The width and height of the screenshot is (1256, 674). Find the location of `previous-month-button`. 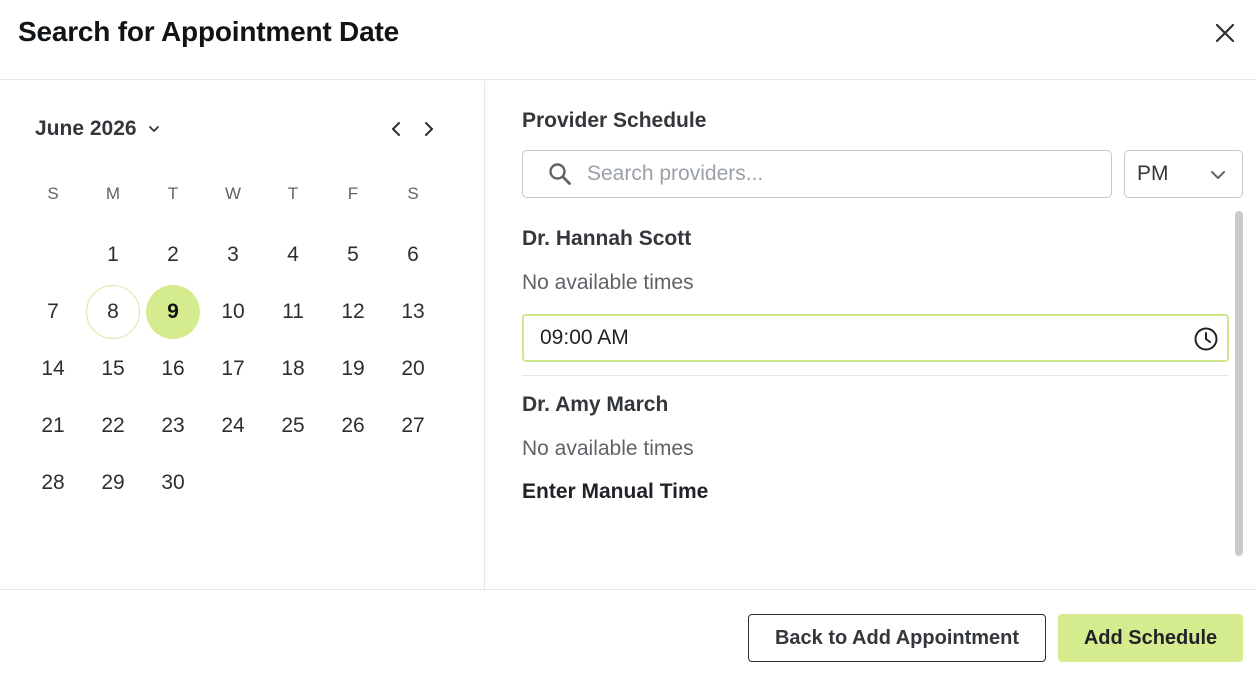

previous-month-button is located at coordinates (396, 129).